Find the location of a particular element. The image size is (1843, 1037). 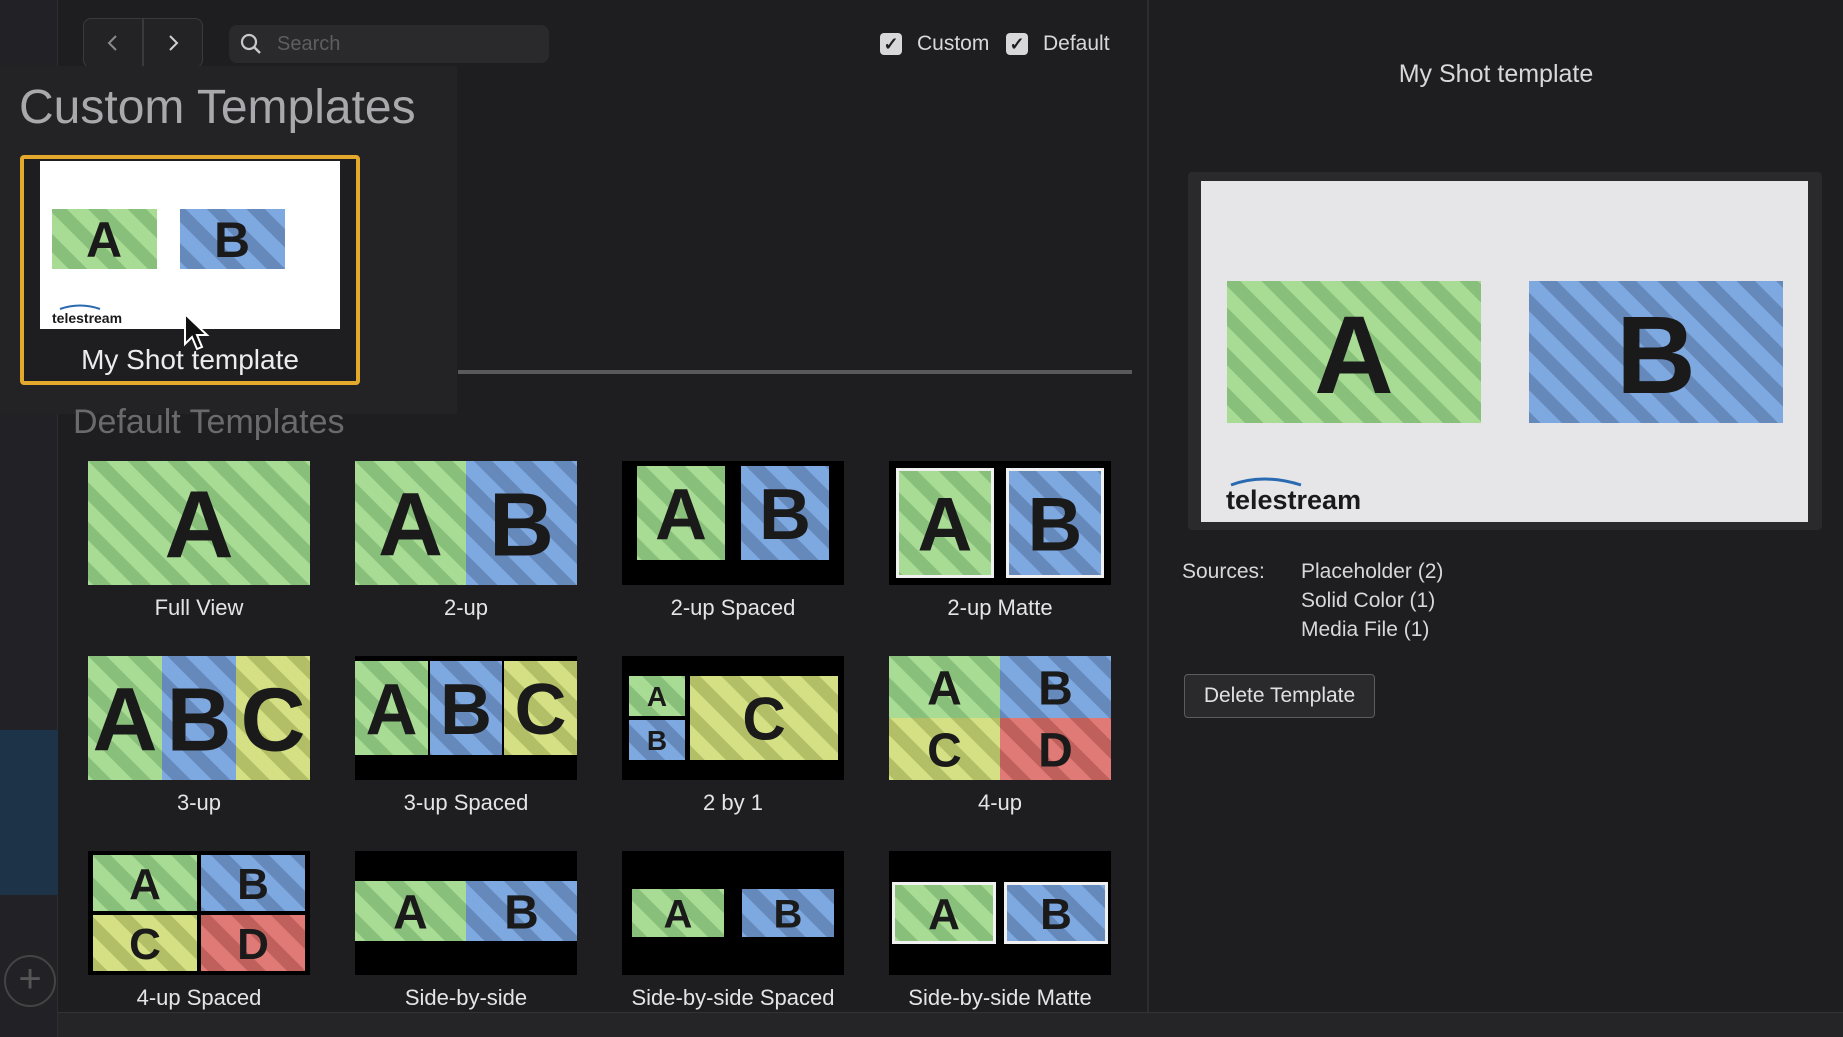

mouse-cursor-icon is located at coordinates (197, 331).